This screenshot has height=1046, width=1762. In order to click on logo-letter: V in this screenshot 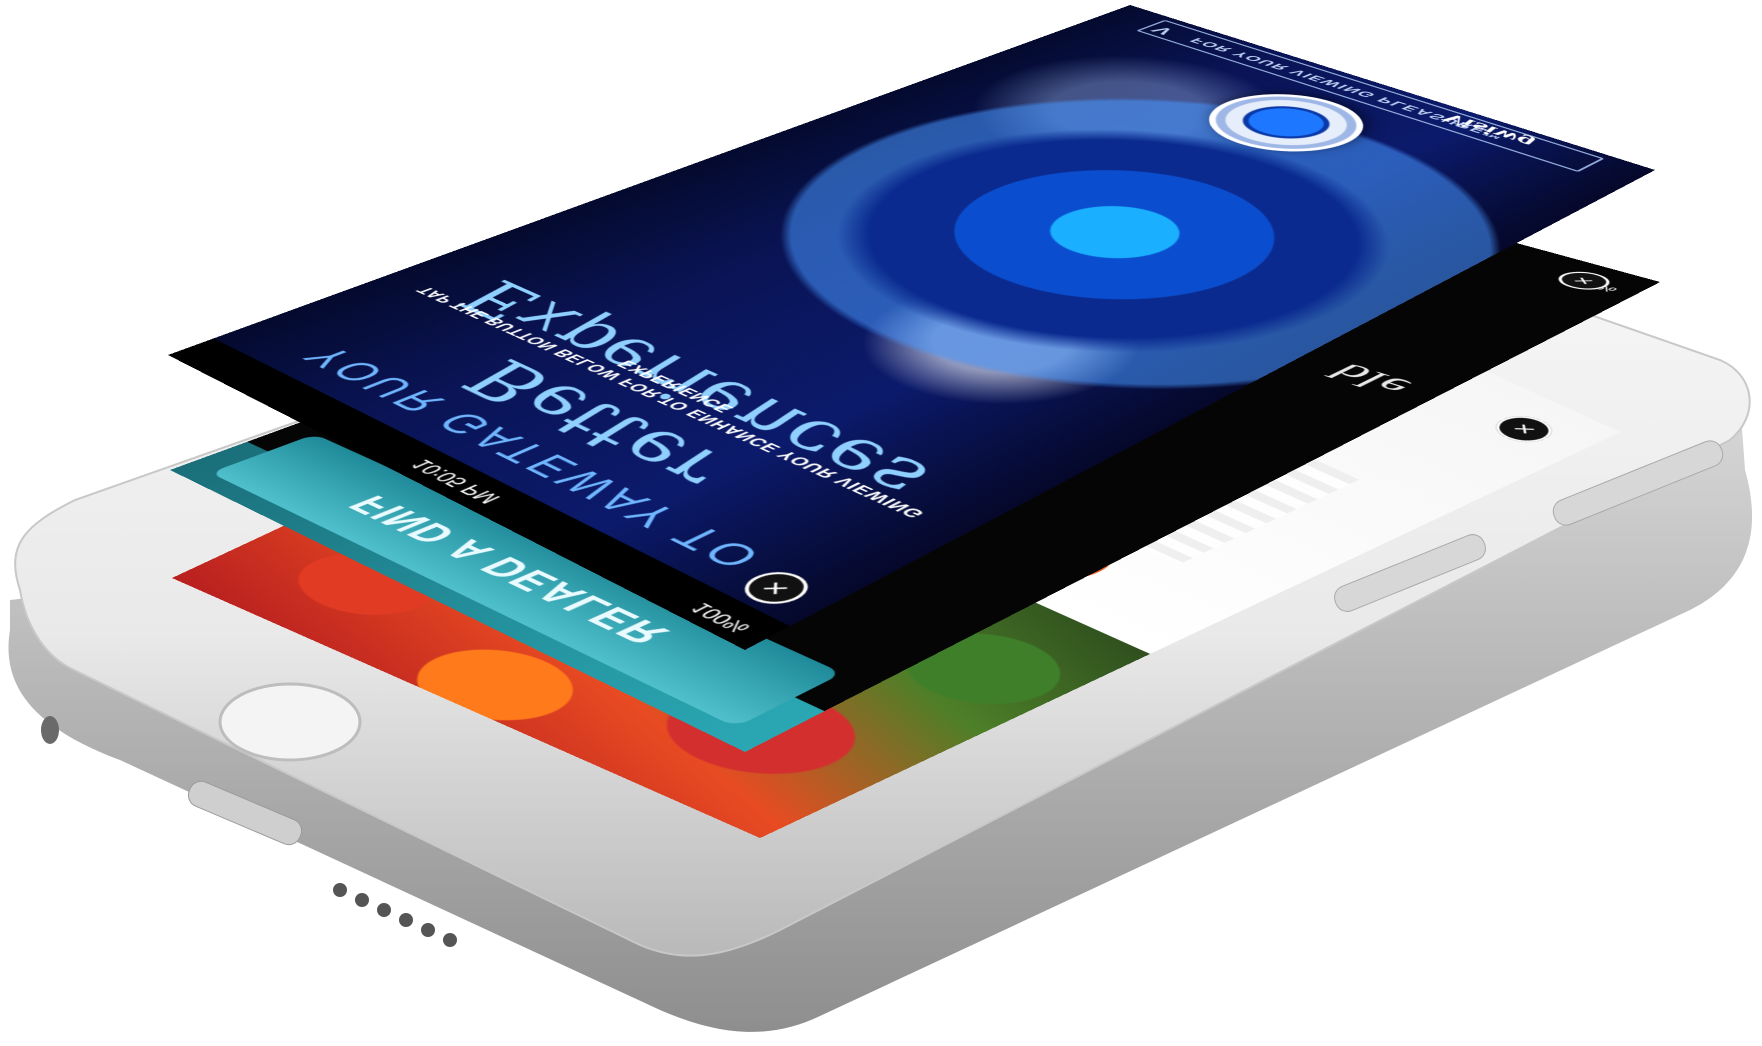, I will do `click(1162, 31)`.